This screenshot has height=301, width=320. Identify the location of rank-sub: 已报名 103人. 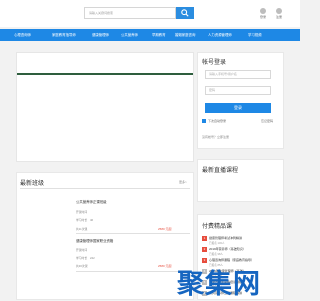
(217, 243).